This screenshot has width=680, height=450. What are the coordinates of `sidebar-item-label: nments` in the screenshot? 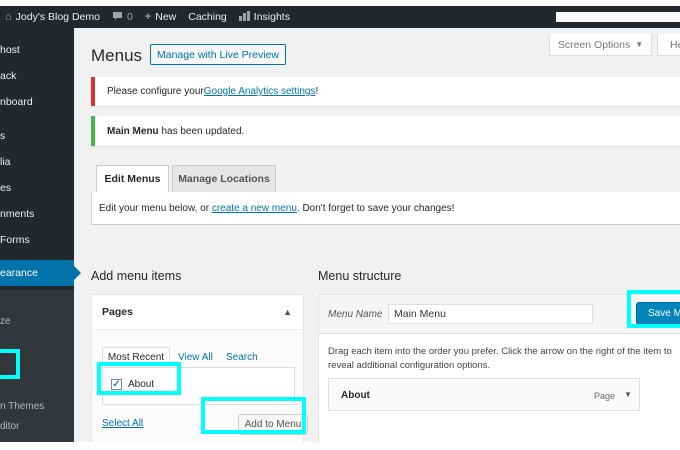 It's located at (17, 214).